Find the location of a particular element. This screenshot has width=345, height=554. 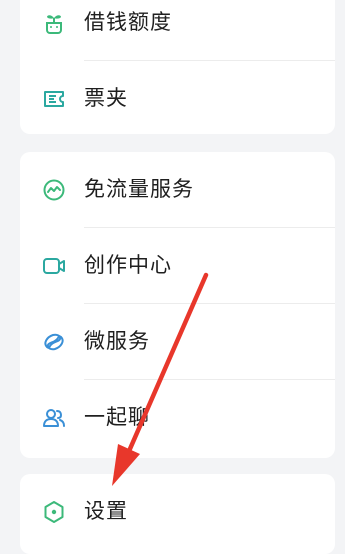

menu-item-micro-service: 微服务 is located at coordinates (177, 342).